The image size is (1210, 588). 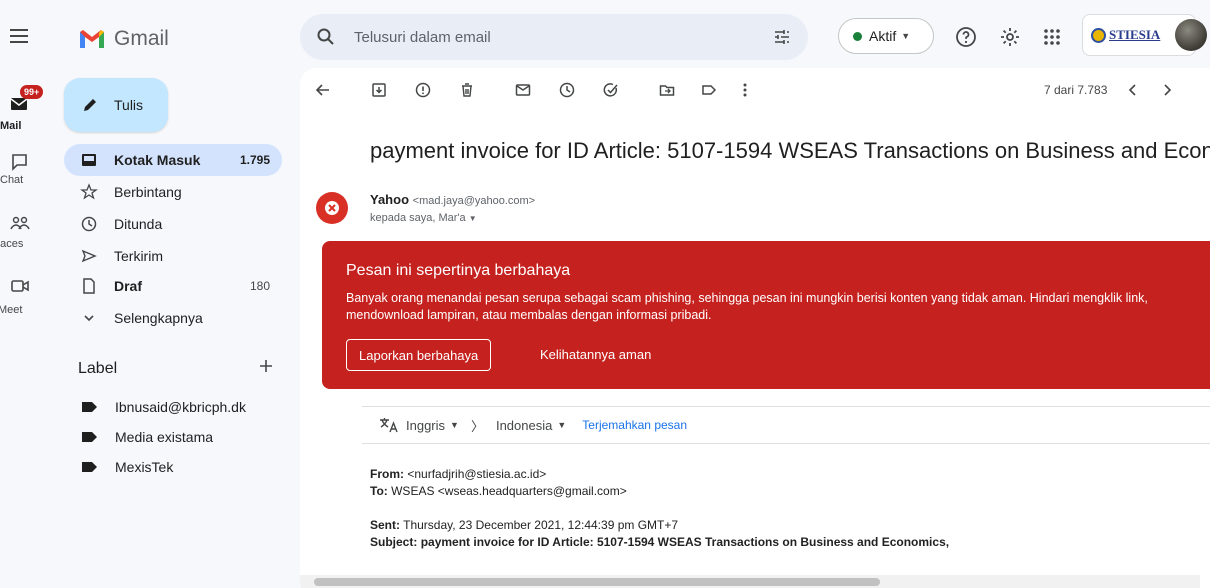 What do you see at coordinates (857, 36) in the screenshot?
I see `active-status-dot` at bounding box center [857, 36].